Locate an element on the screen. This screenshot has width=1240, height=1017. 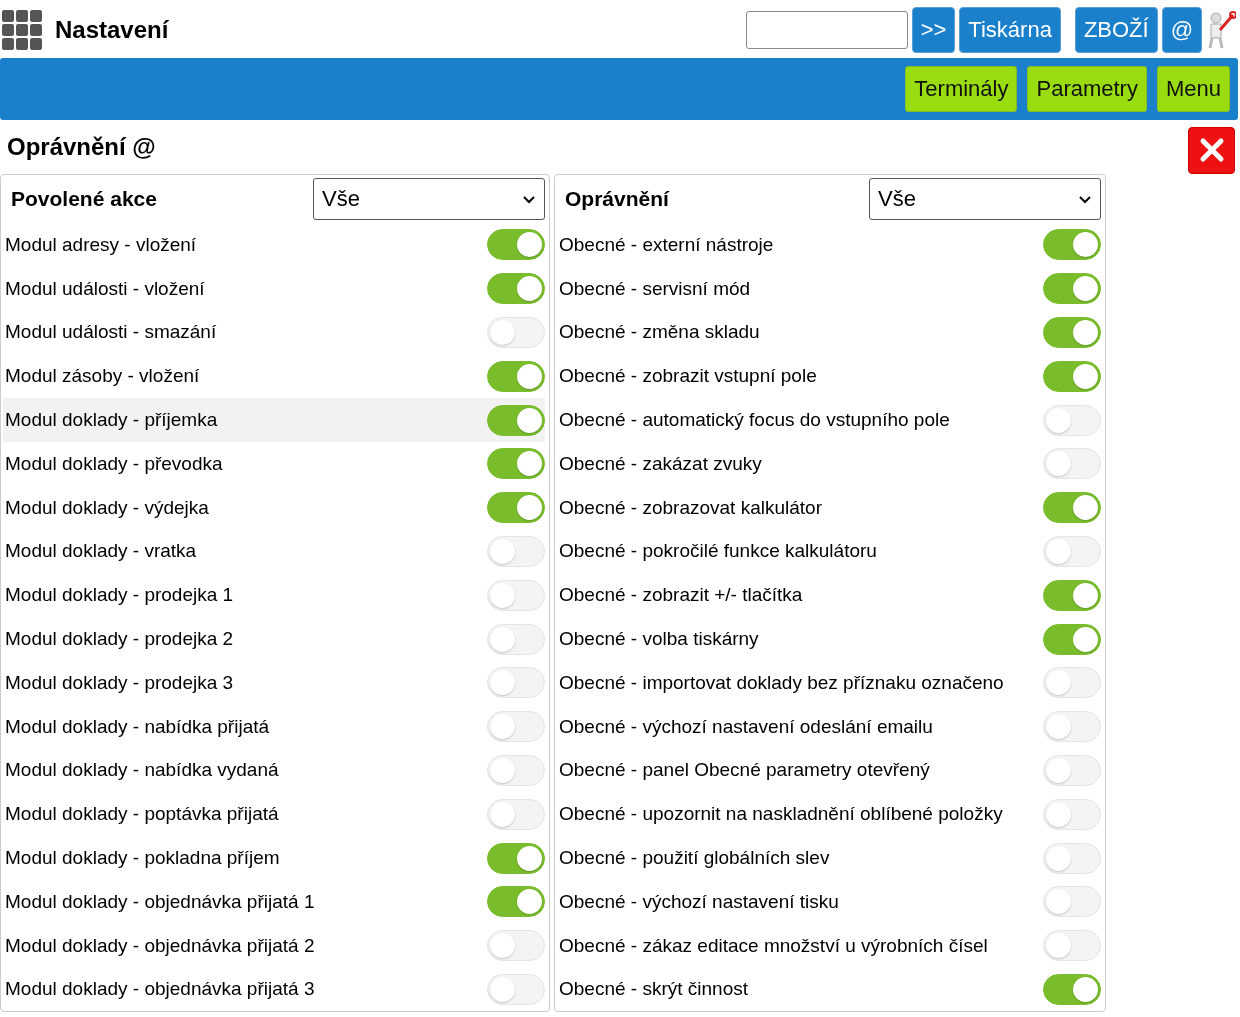
permission-label: Obecné - importovat doklady bez příznaku označeno is located at coordinates (781, 682).